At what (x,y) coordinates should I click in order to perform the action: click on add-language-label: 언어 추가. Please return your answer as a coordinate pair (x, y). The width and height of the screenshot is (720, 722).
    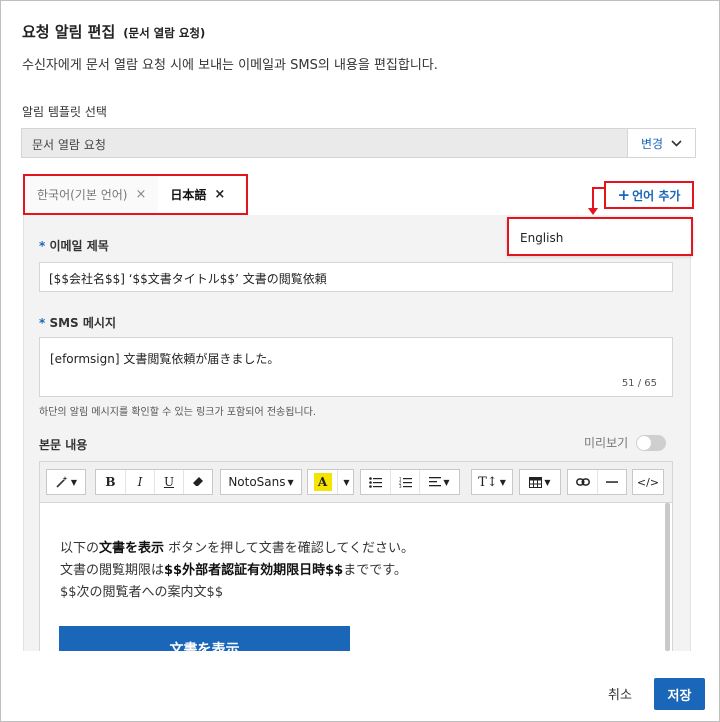
    Looking at the image, I should click on (656, 195).